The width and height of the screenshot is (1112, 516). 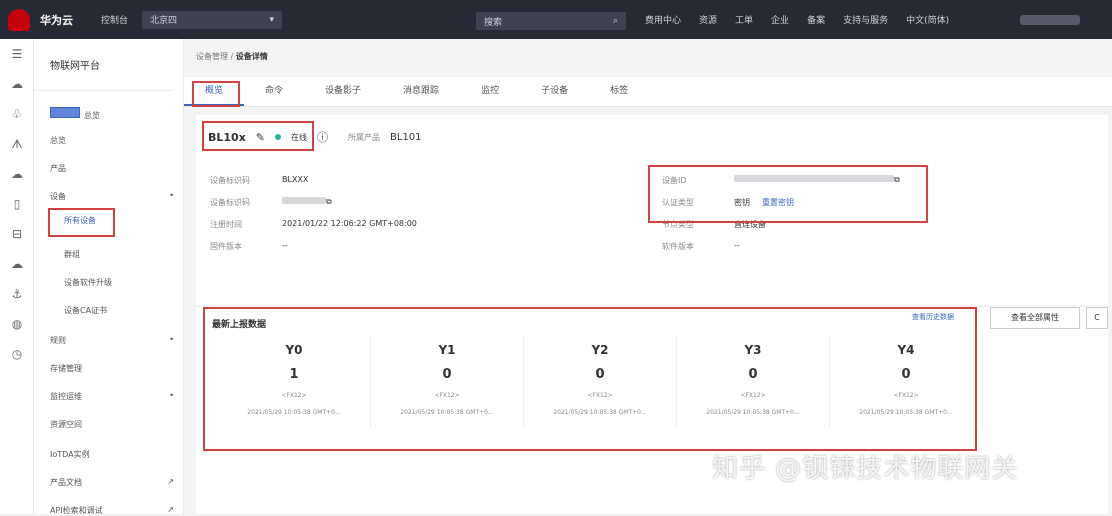 I want to click on sidebar-item-label: 总览, so click(x=58, y=140).